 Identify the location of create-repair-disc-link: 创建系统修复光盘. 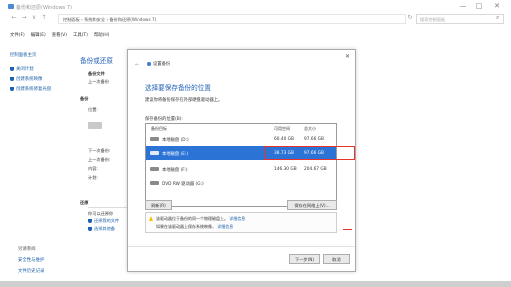
(41, 89).